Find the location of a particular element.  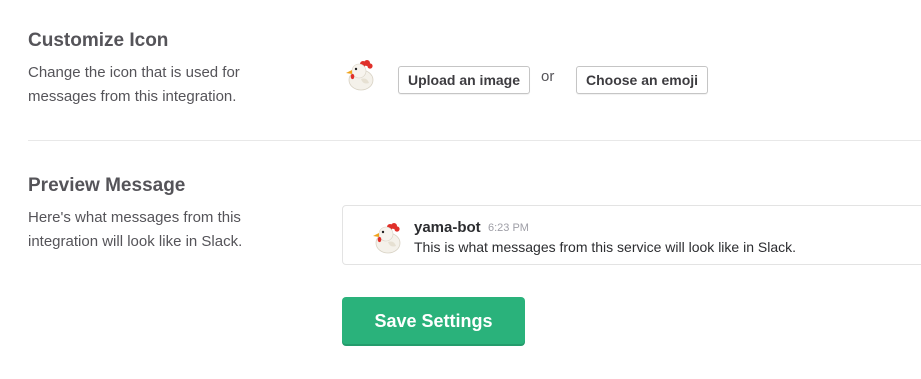

customize-icon-title: Customize Icon is located at coordinates (98, 40).